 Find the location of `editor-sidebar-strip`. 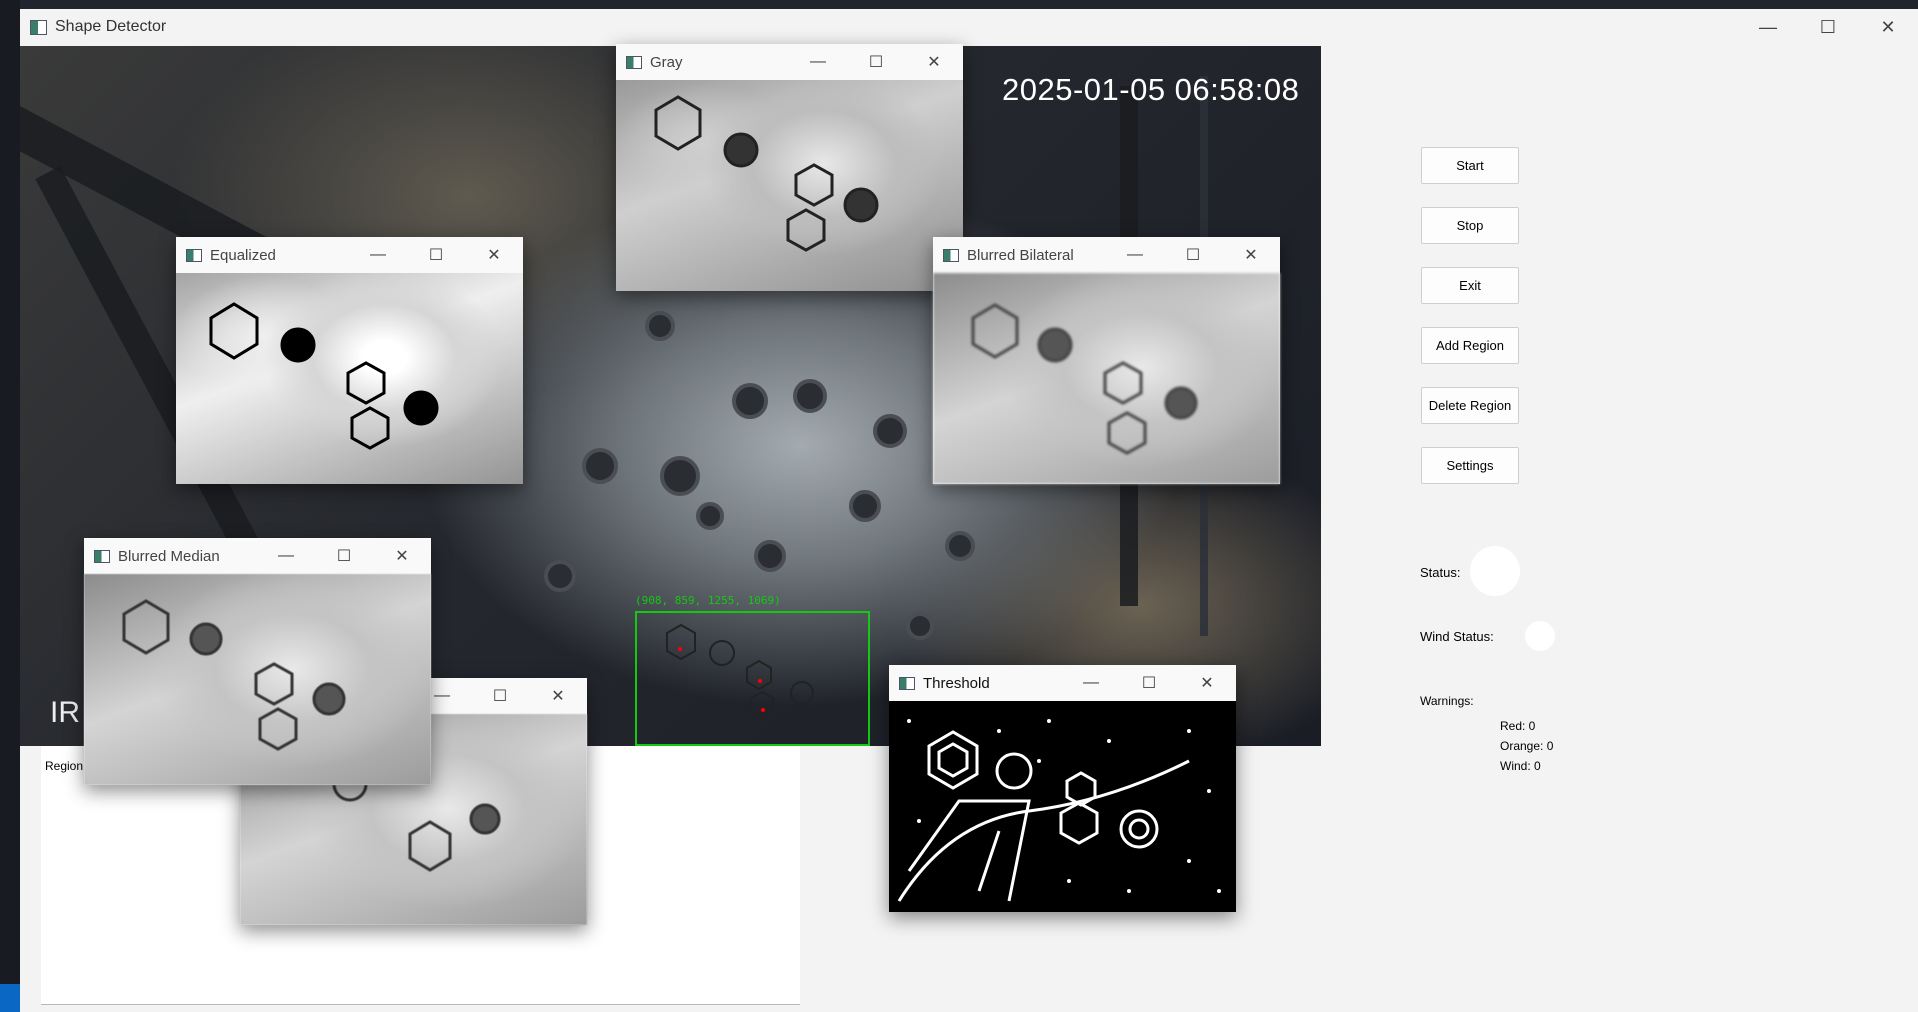

editor-sidebar-strip is located at coordinates (10, 506).